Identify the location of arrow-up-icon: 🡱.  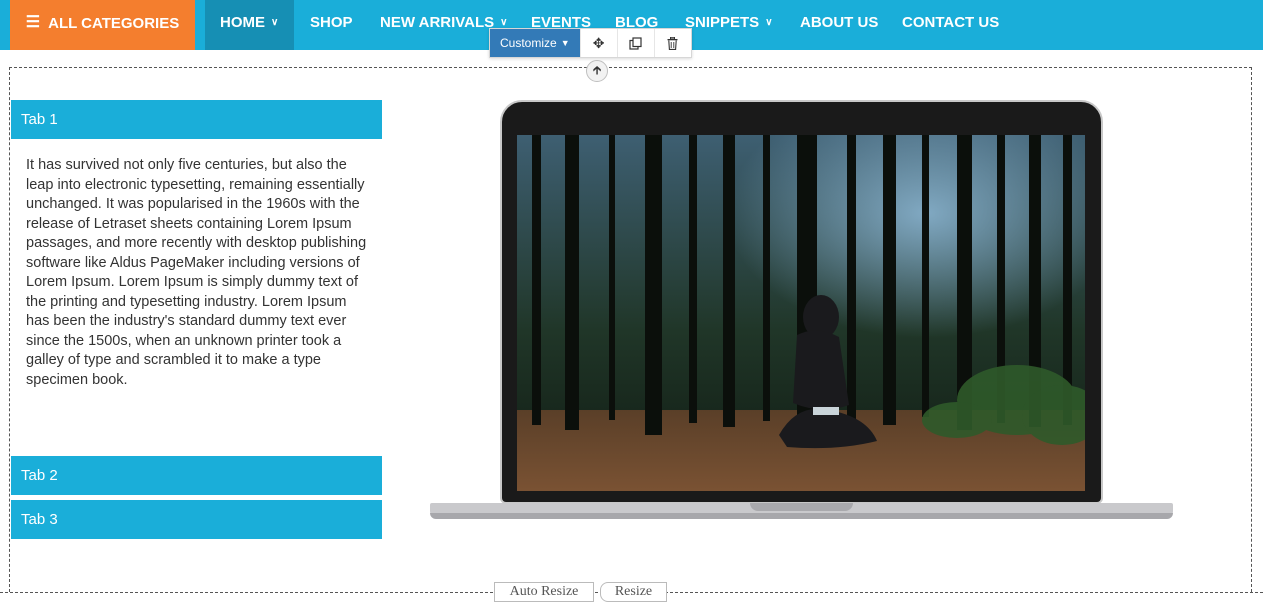
(597, 69).